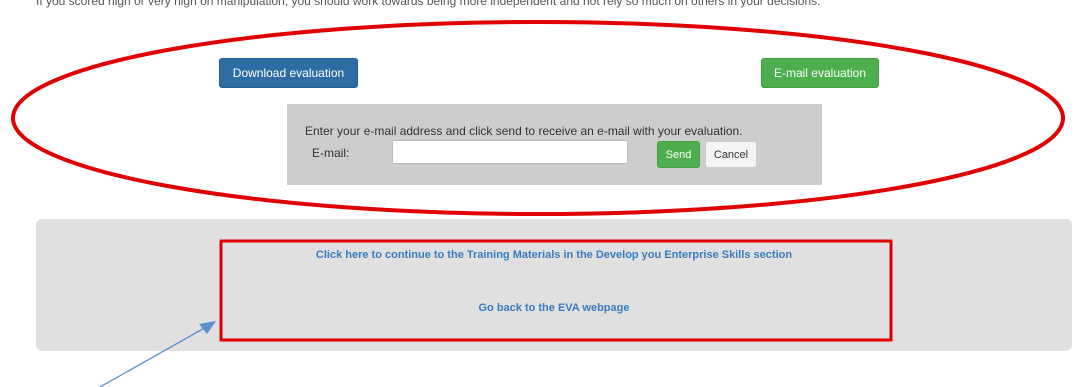  What do you see at coordinates (288, 73) in the screenshot?
I see `download-evaluation-button: Download evaluation` at bounding box center [288, 73].